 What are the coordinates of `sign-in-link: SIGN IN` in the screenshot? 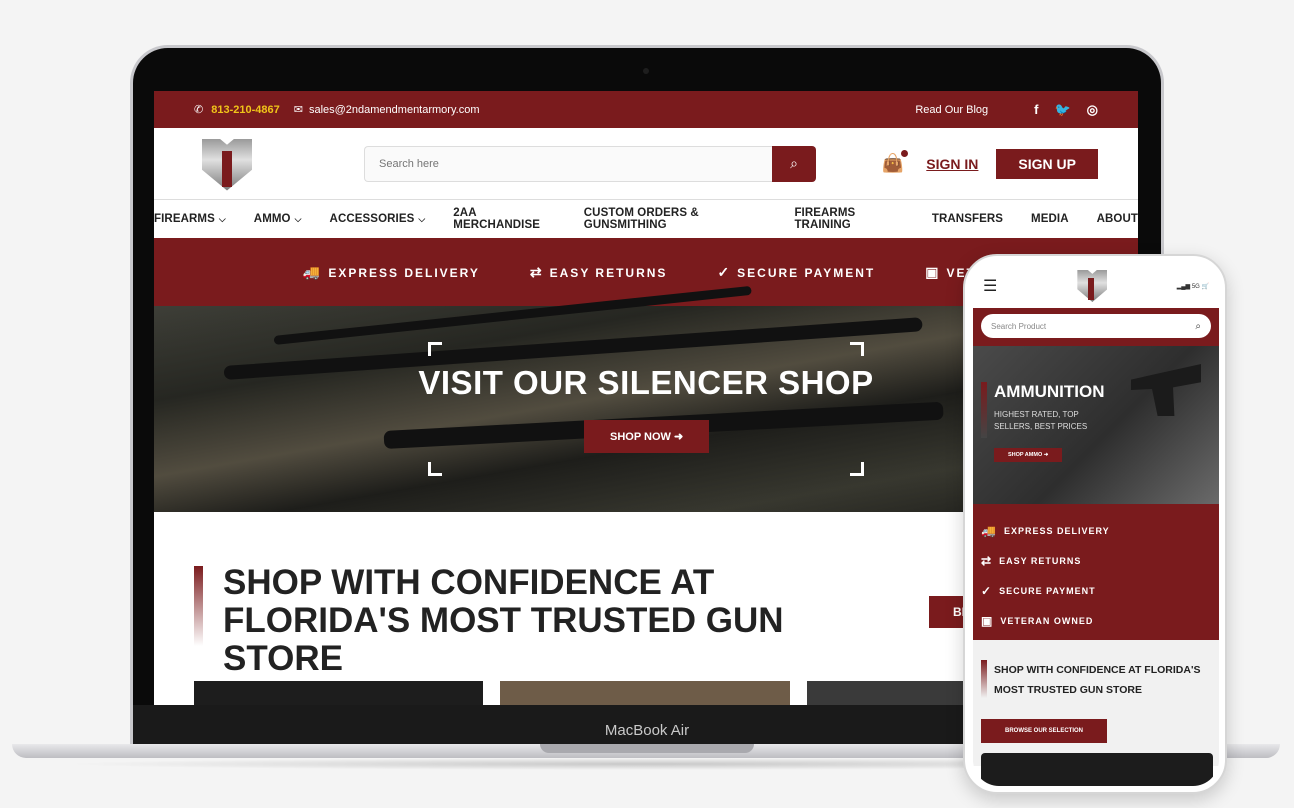 It's located at (952, 164).